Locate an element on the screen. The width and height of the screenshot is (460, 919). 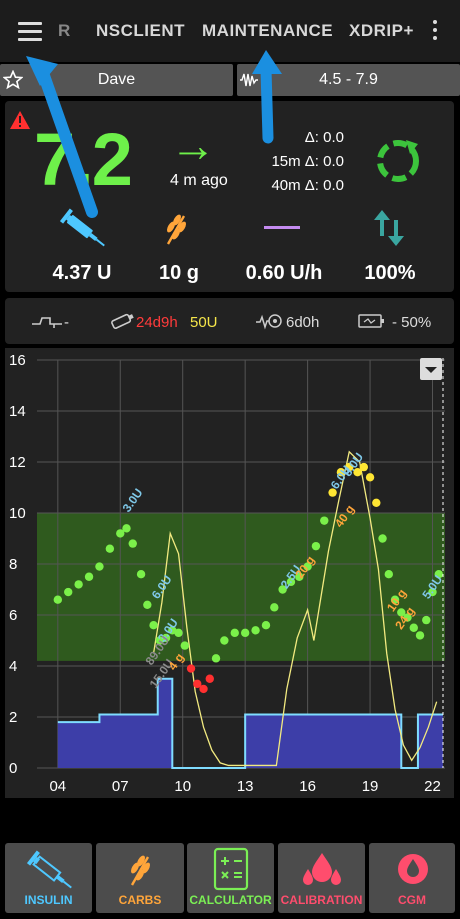
y-tick-label: 4 is located at coordinates (13, 666).